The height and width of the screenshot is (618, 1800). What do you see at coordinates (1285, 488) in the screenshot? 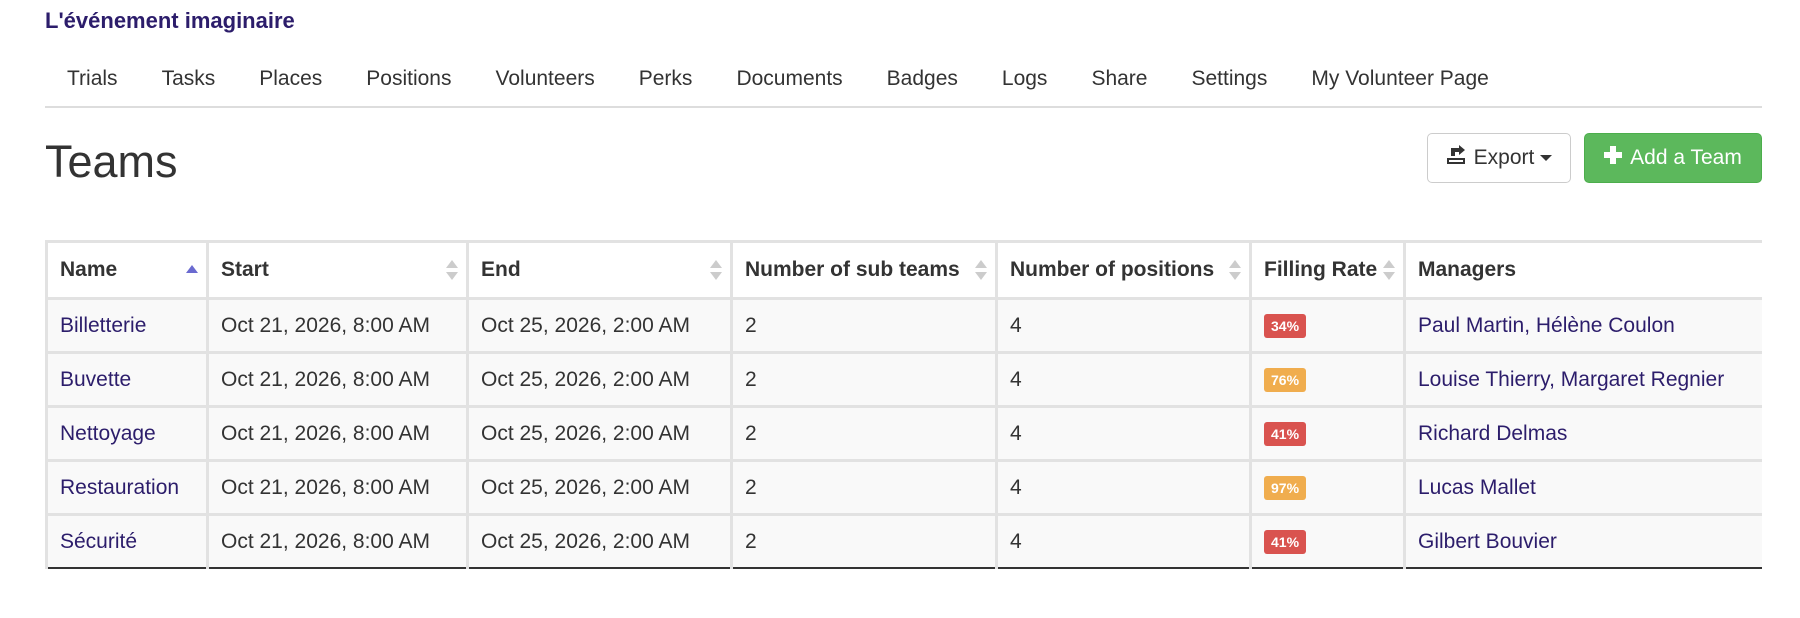
I see `filling-rate-badge: 97%` at bounding box center [1285, 488].